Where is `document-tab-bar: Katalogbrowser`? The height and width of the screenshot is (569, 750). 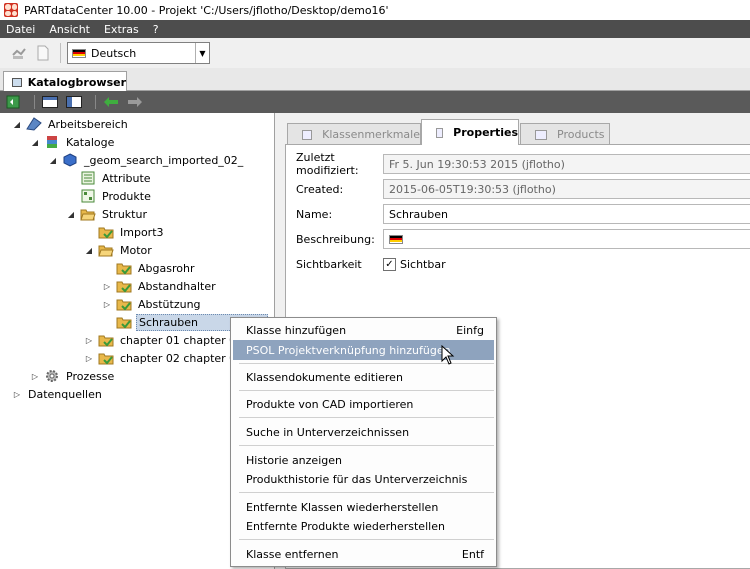
document-tab-bar: Katalogbrowser is located at coordinates (375, 80).